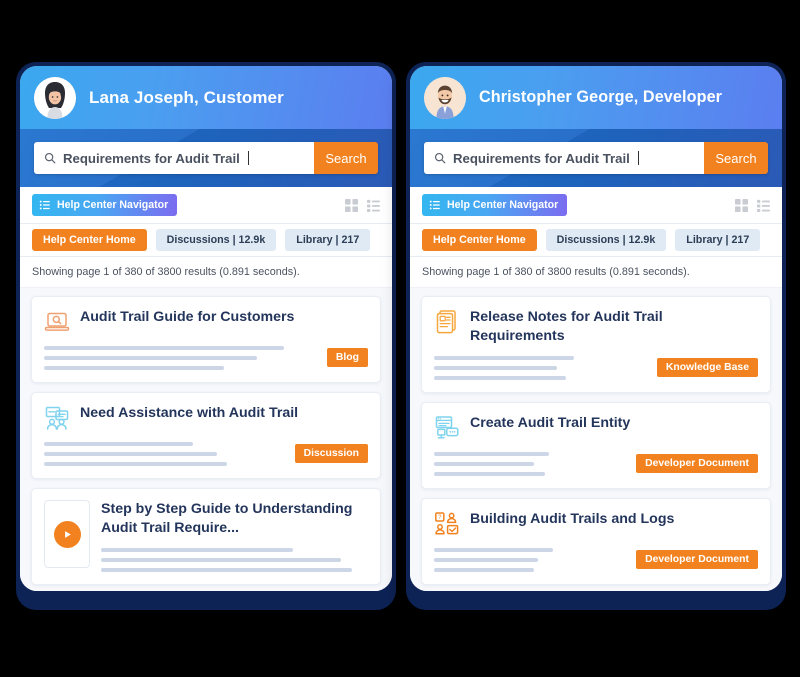 The width and height of the screenshot is (800, 677). Describe the element at coordinates (447, 524) in the screenshot. I see `community-support-icon: ?` at that location.